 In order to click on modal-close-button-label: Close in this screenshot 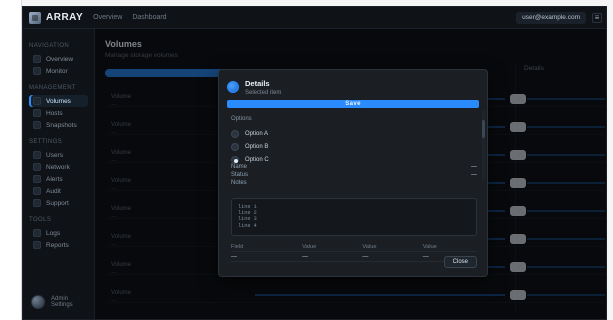, I will do `click(460, 262)`.